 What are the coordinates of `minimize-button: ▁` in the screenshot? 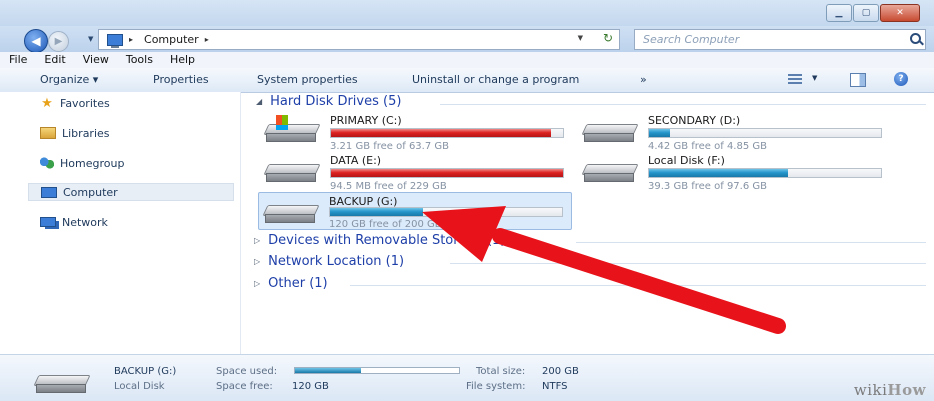 It's located at (839, 13).